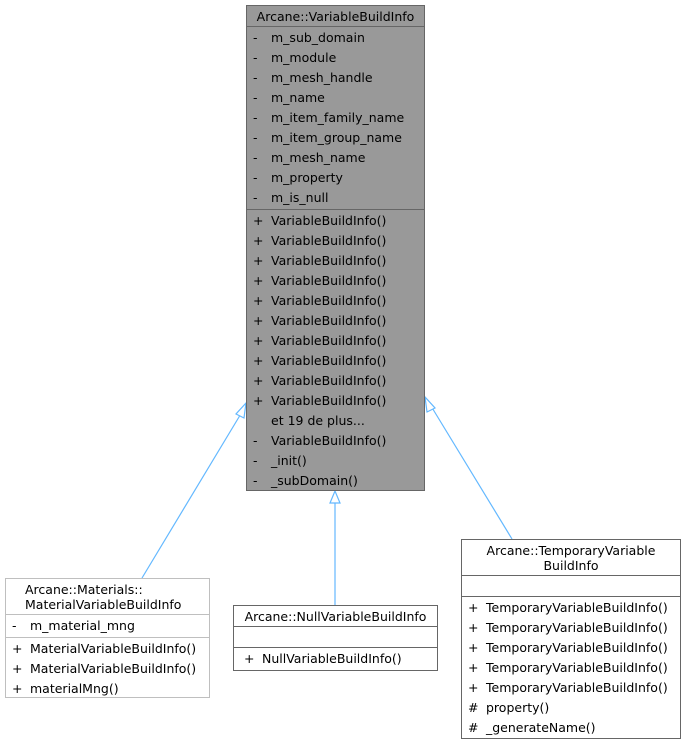 Image resolution: width=686 pixels, height=744 pixels. I want to click on attribute-row: - m_module, so click(335, 58).